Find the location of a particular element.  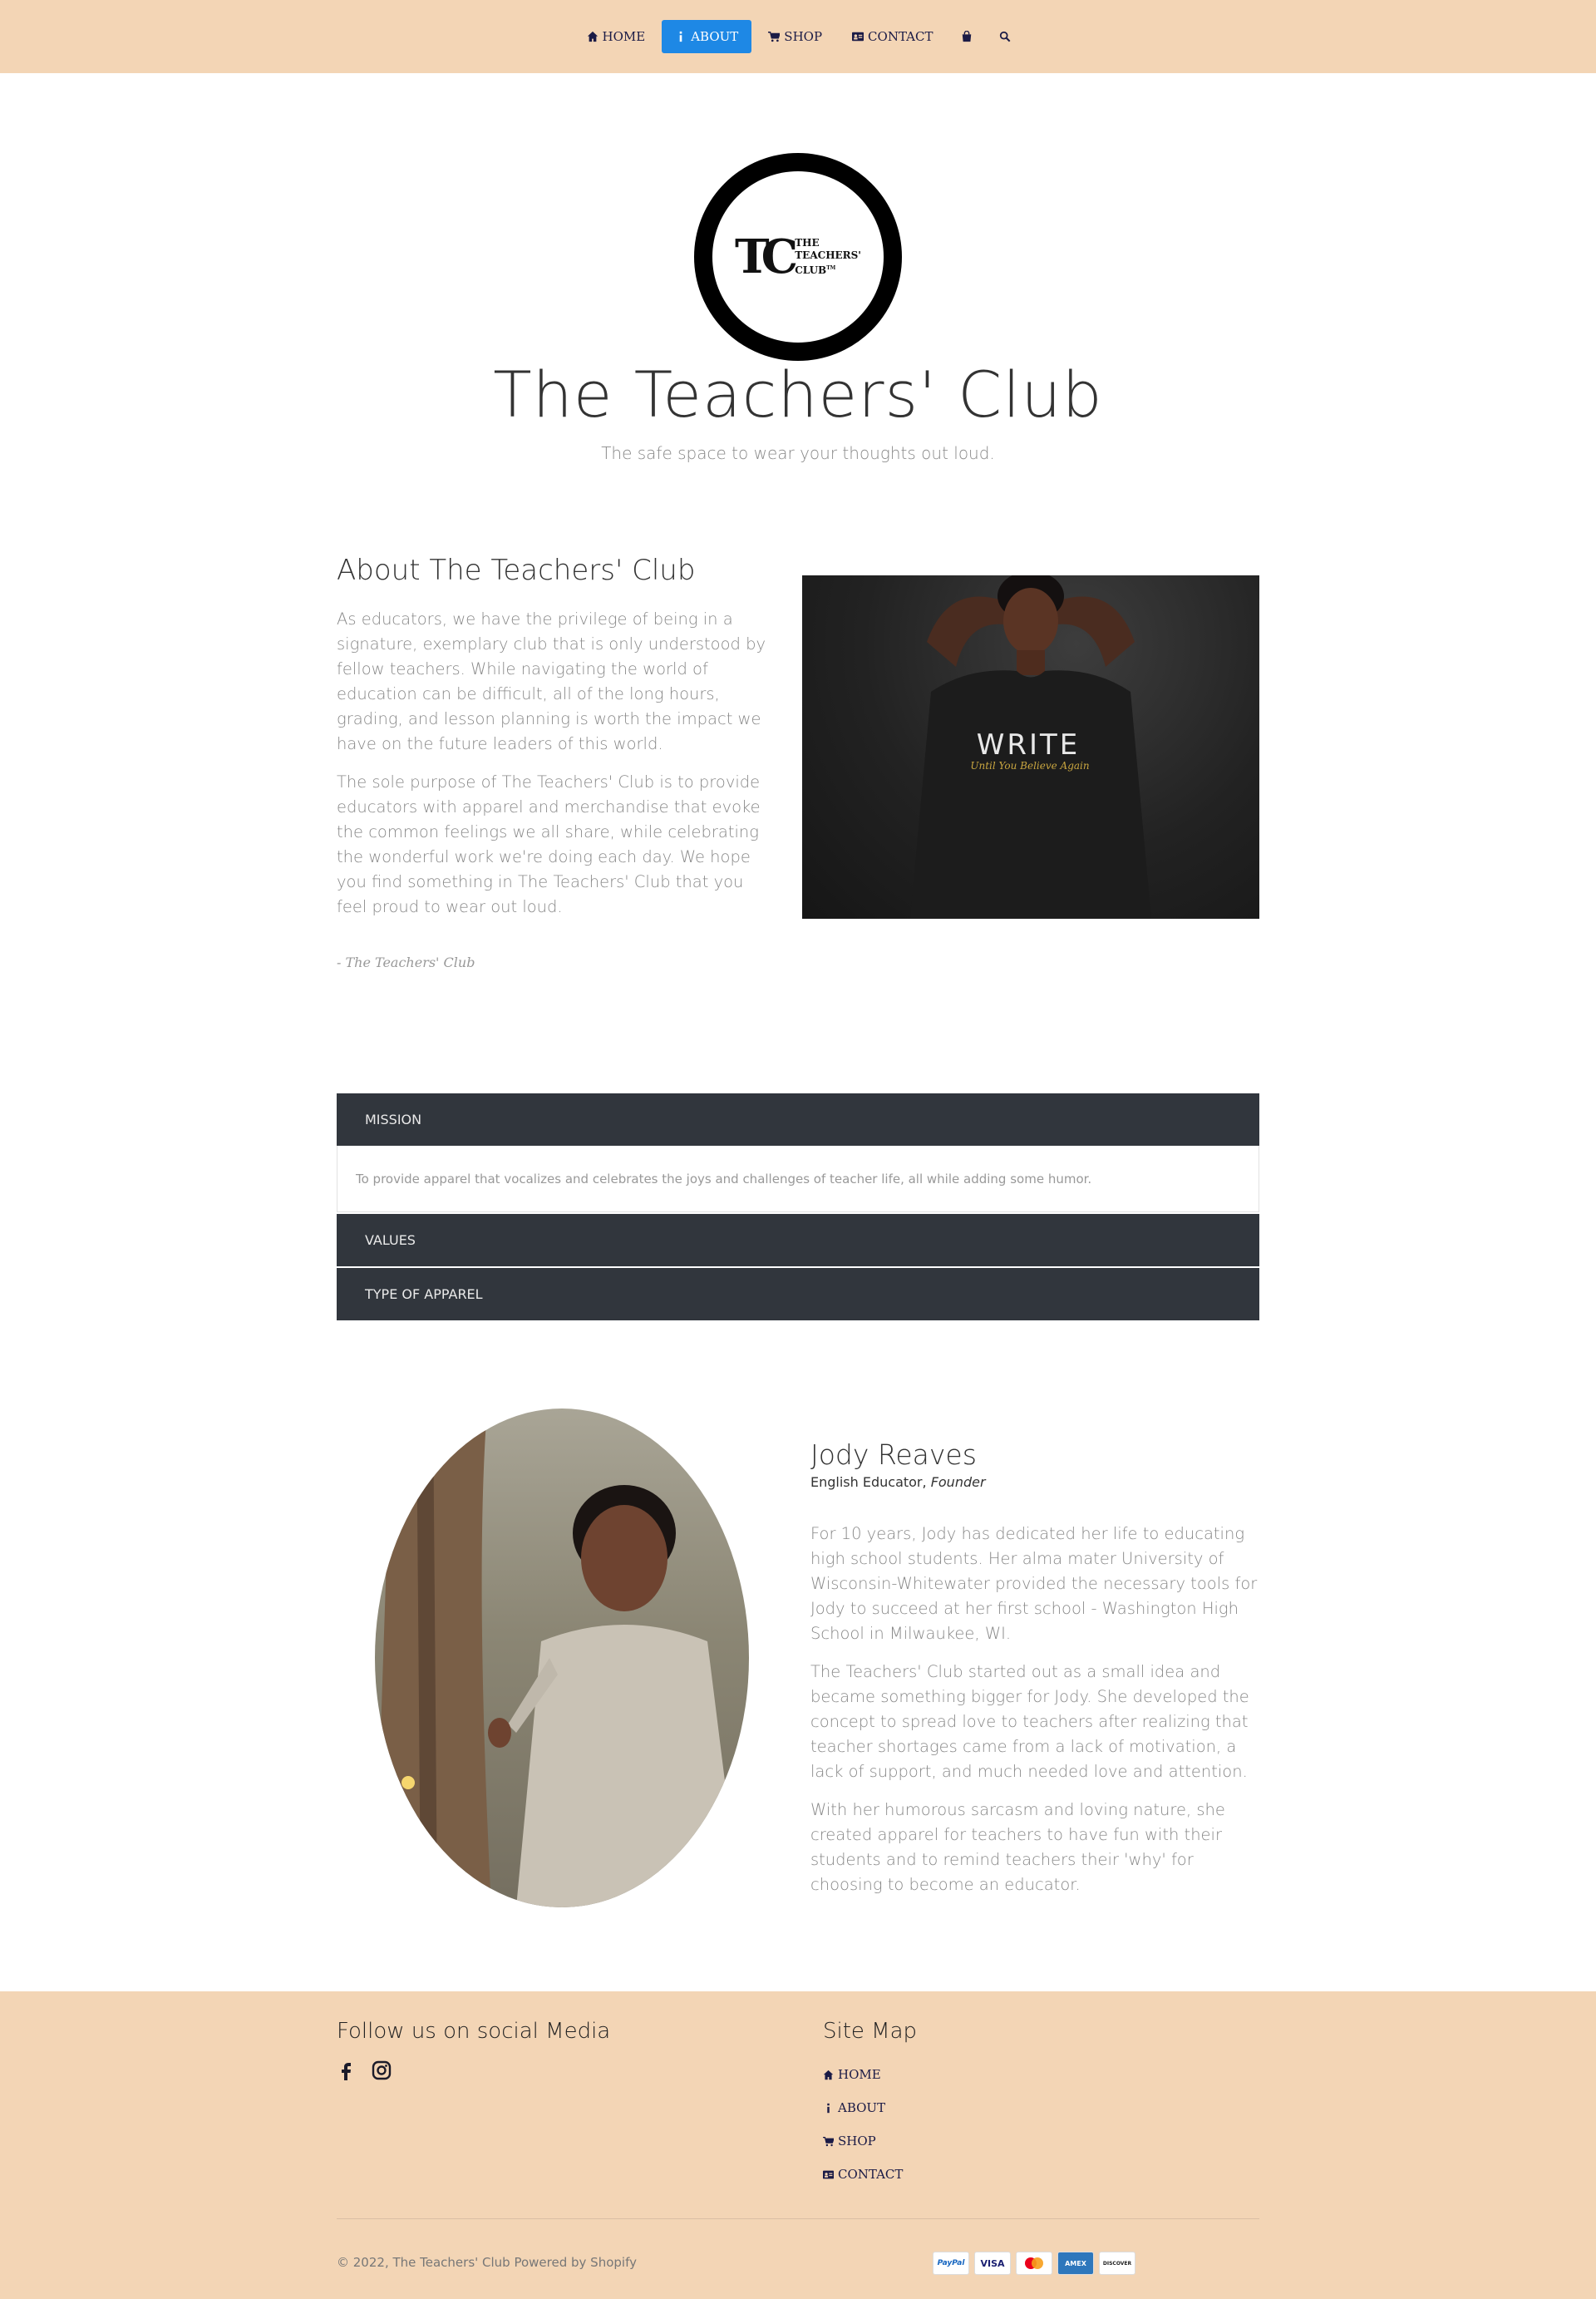

sitemap-about-label: ABOUT is located at coordinates (862, 2108).